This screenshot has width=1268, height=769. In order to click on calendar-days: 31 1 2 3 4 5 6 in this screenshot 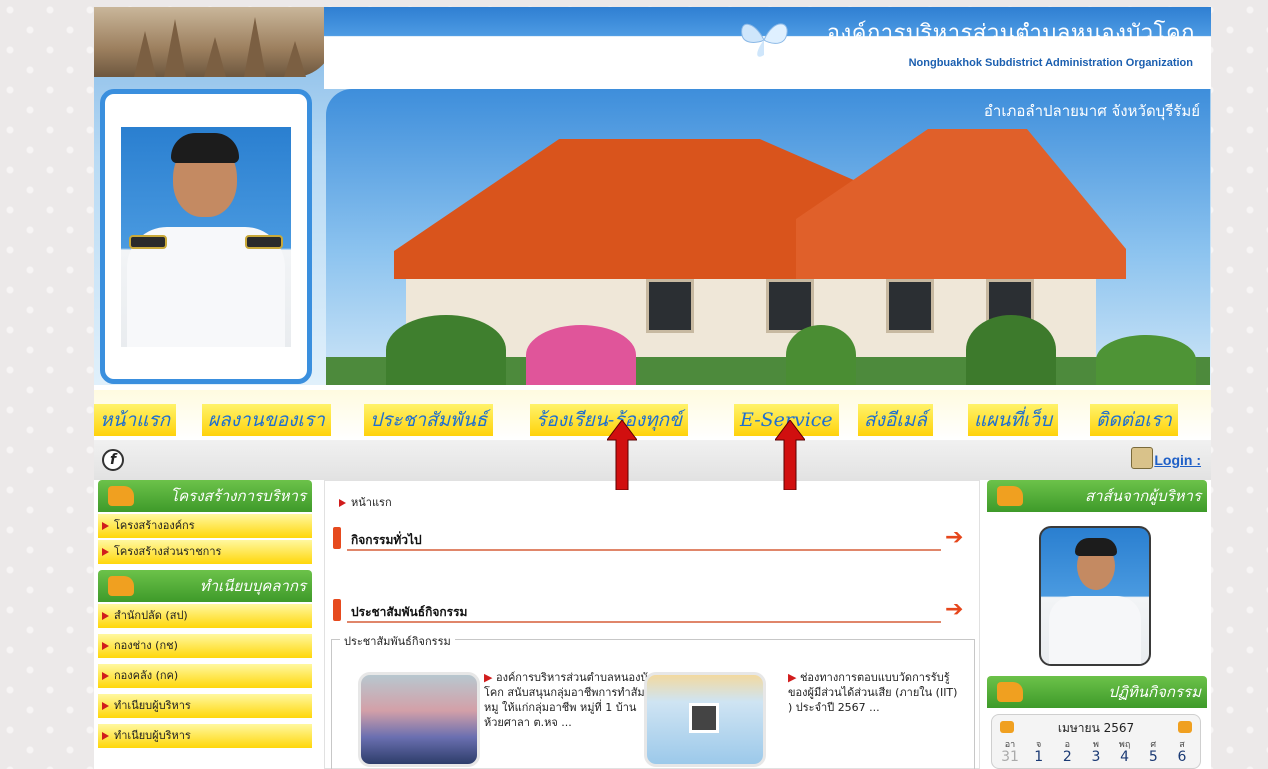, I will do `click(1096, 757)`.